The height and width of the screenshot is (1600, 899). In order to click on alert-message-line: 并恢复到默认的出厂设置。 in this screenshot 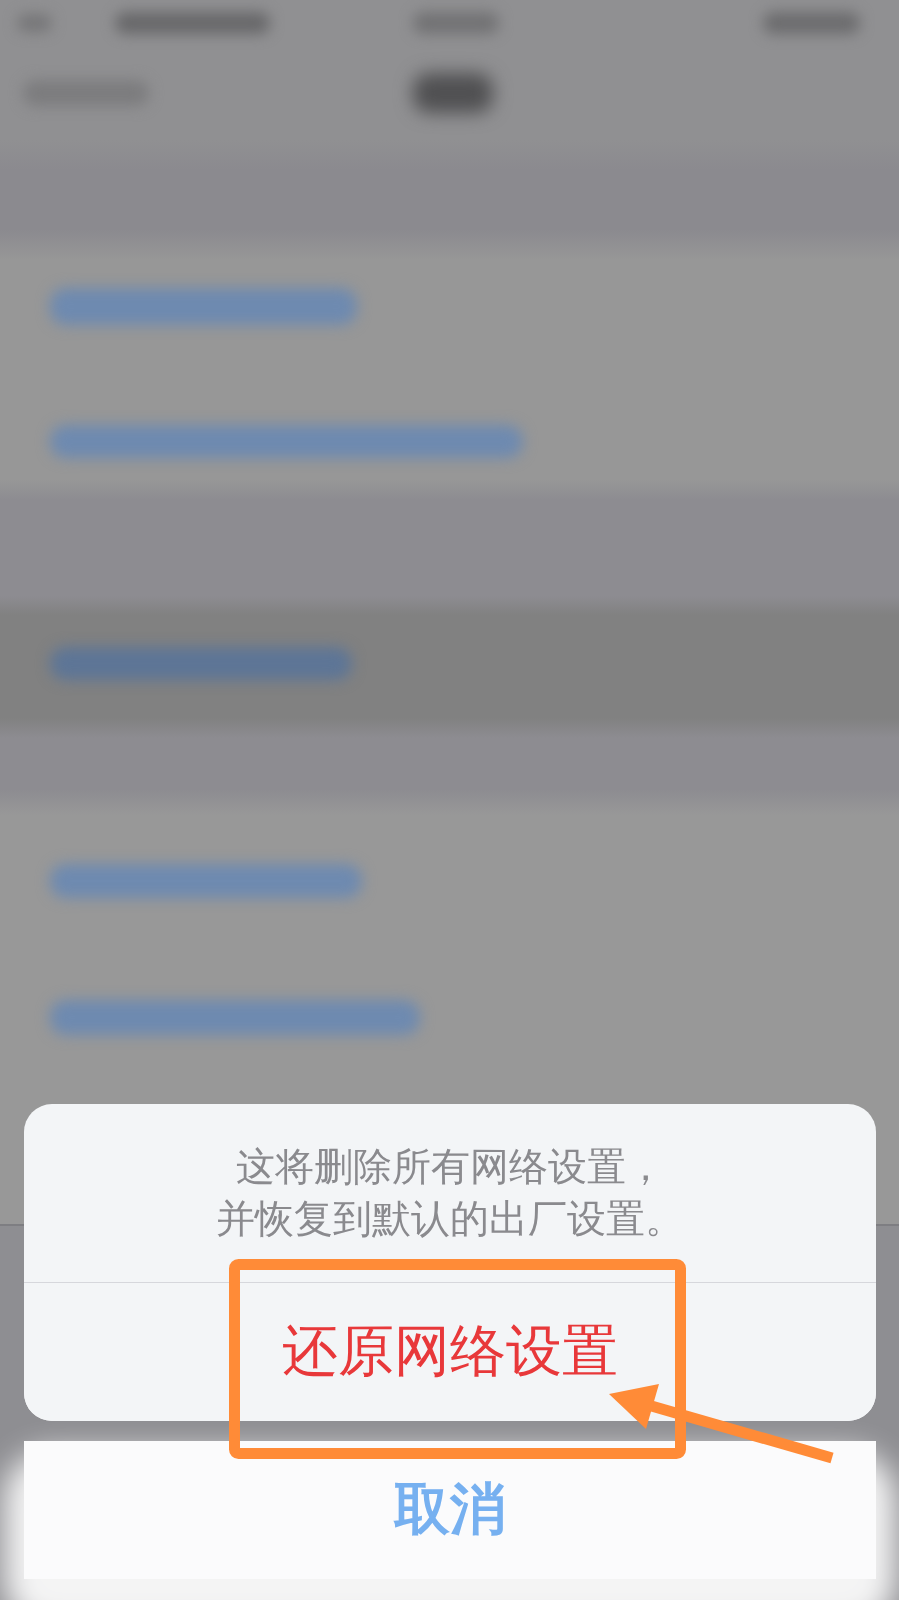, I will do `click(450, 1219)`.